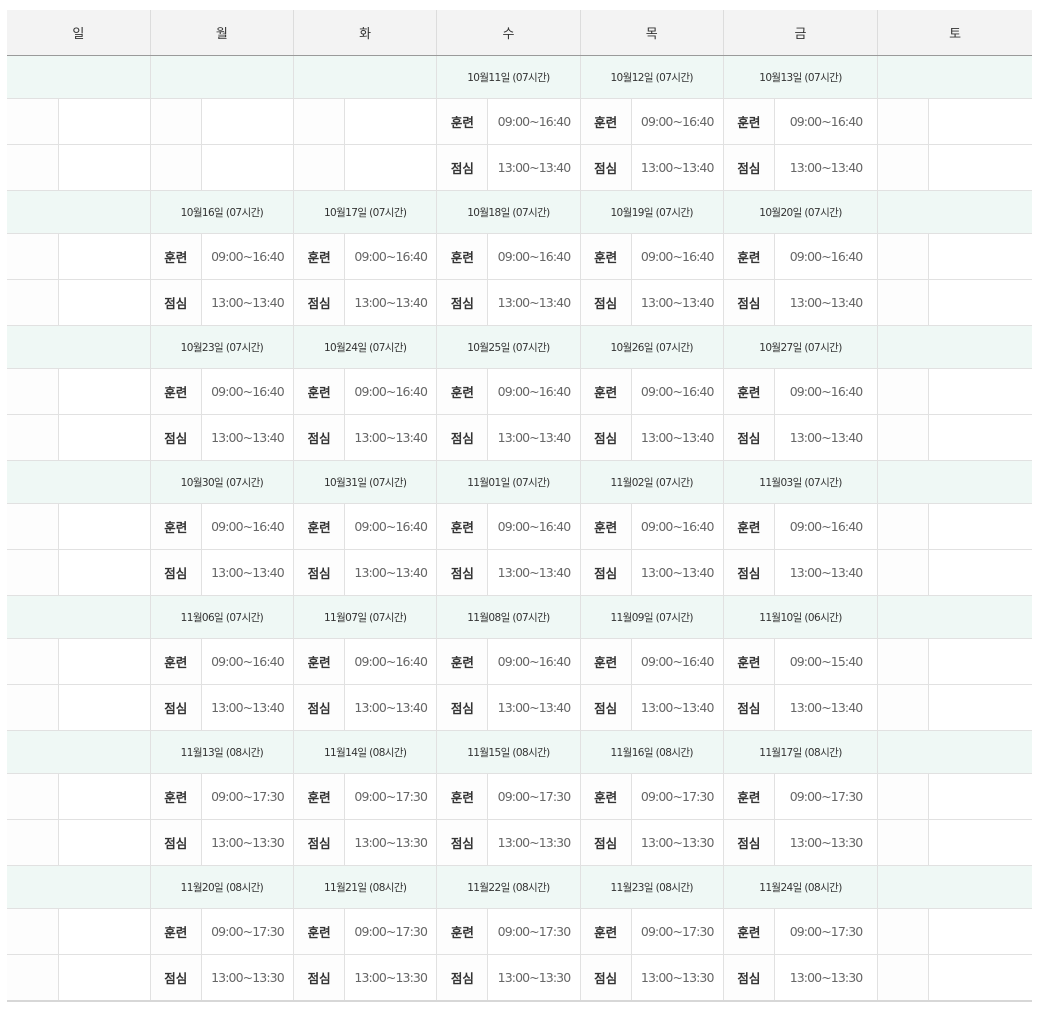  What do you see at coordinates (519, 77) in the screenshot?
I see `week-date-row: 10월11일 (07시간) 10월12일 (07시간) 10월13일 (07시간)` at bounding box center [519, 77].